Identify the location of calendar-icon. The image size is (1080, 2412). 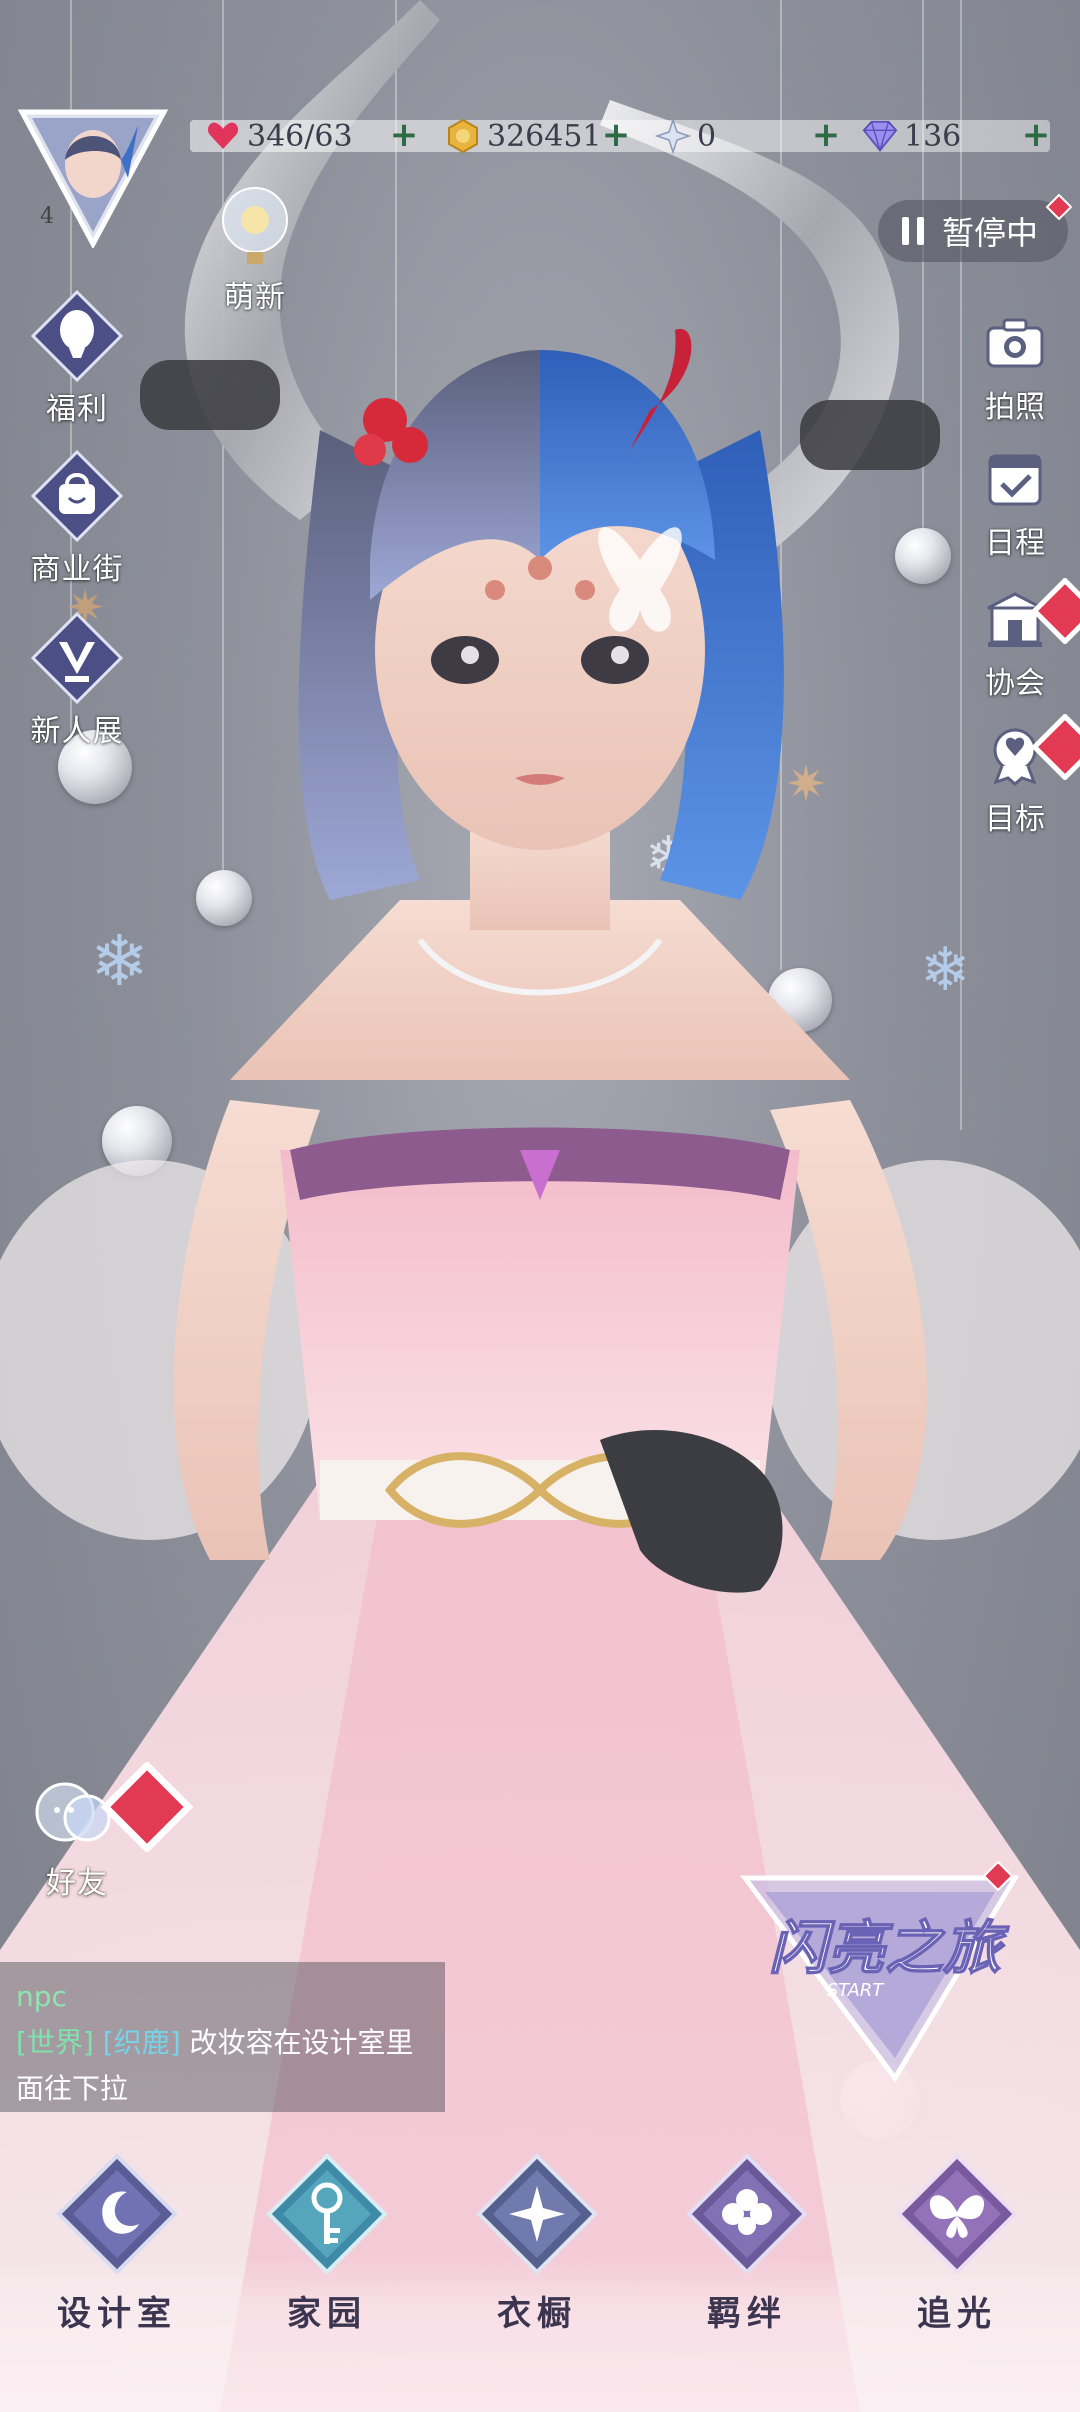
(1015, 480).